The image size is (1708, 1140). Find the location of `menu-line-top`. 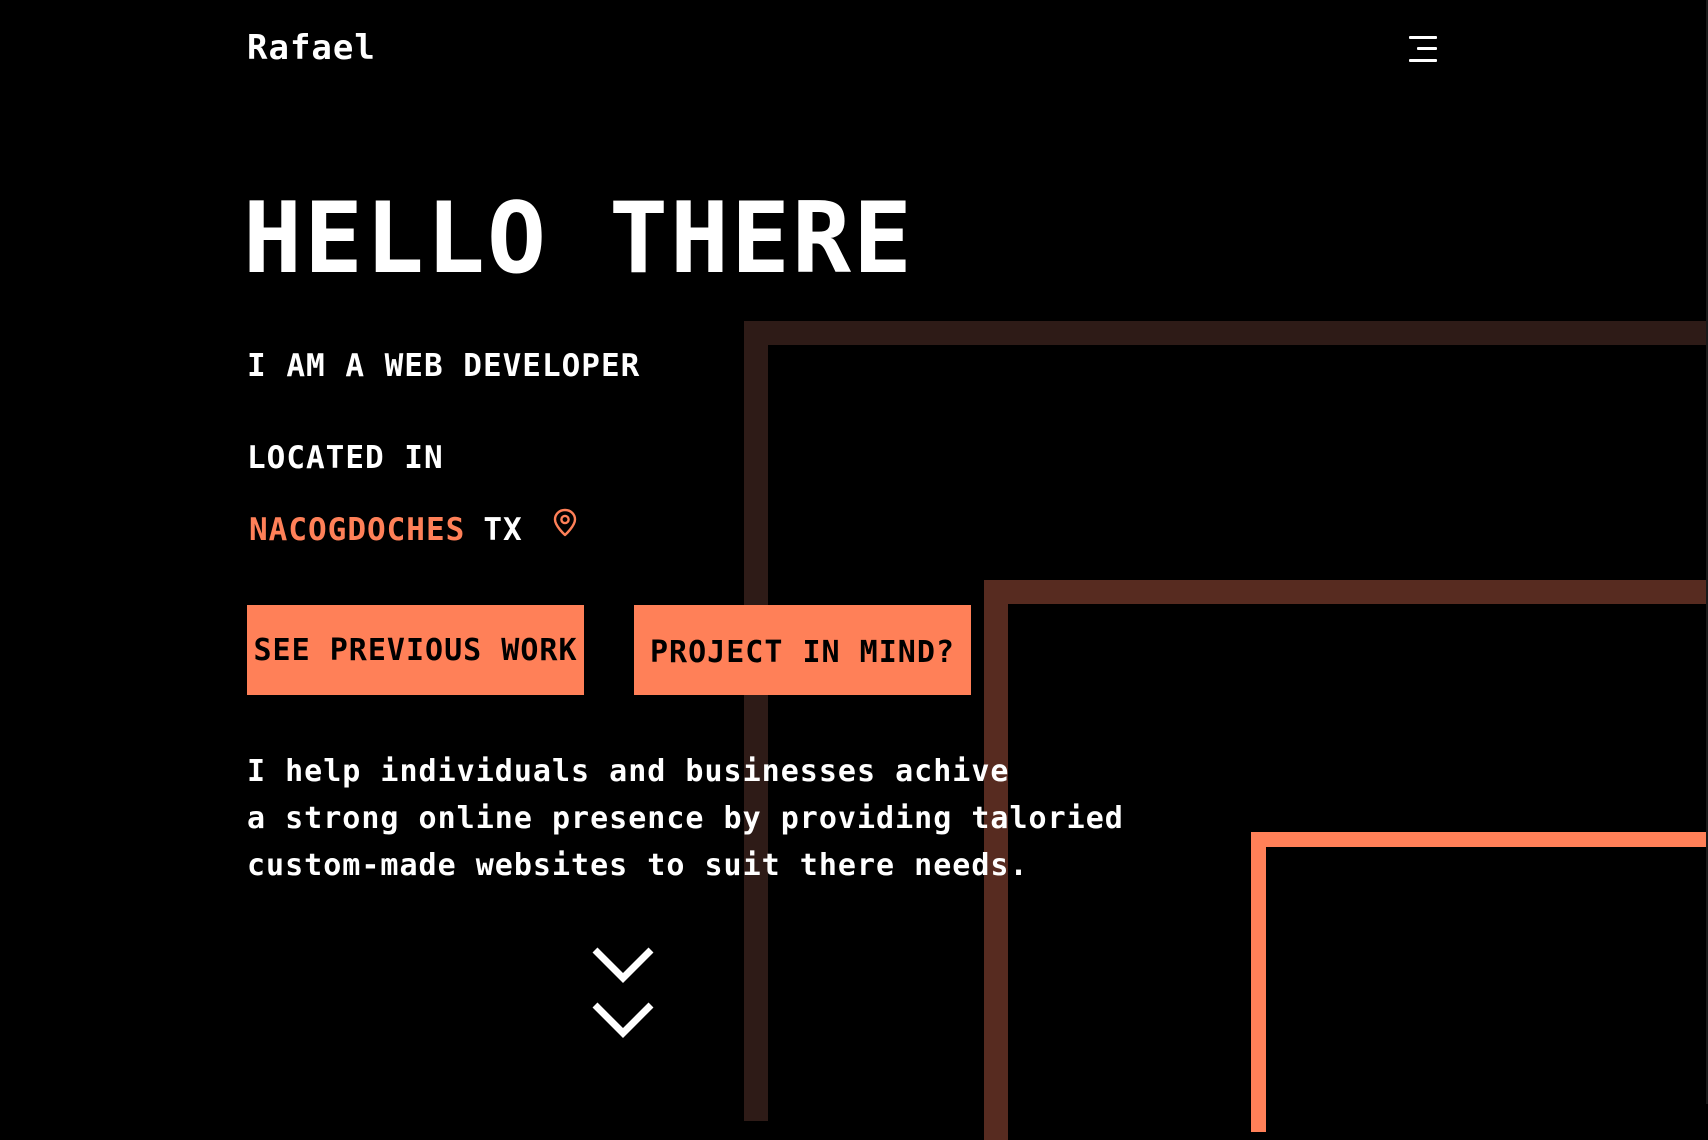

menu-line-top is located at coordinates (1423, 37).